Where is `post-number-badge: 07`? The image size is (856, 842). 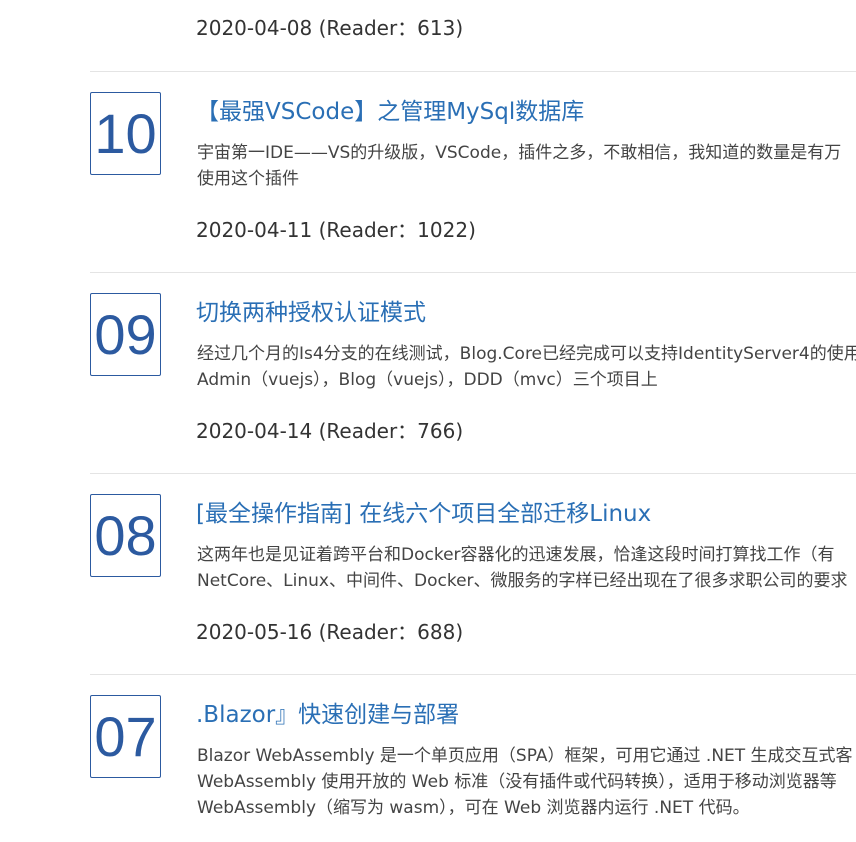
post-number-badge: 07 is located at coordinates (125, 736).